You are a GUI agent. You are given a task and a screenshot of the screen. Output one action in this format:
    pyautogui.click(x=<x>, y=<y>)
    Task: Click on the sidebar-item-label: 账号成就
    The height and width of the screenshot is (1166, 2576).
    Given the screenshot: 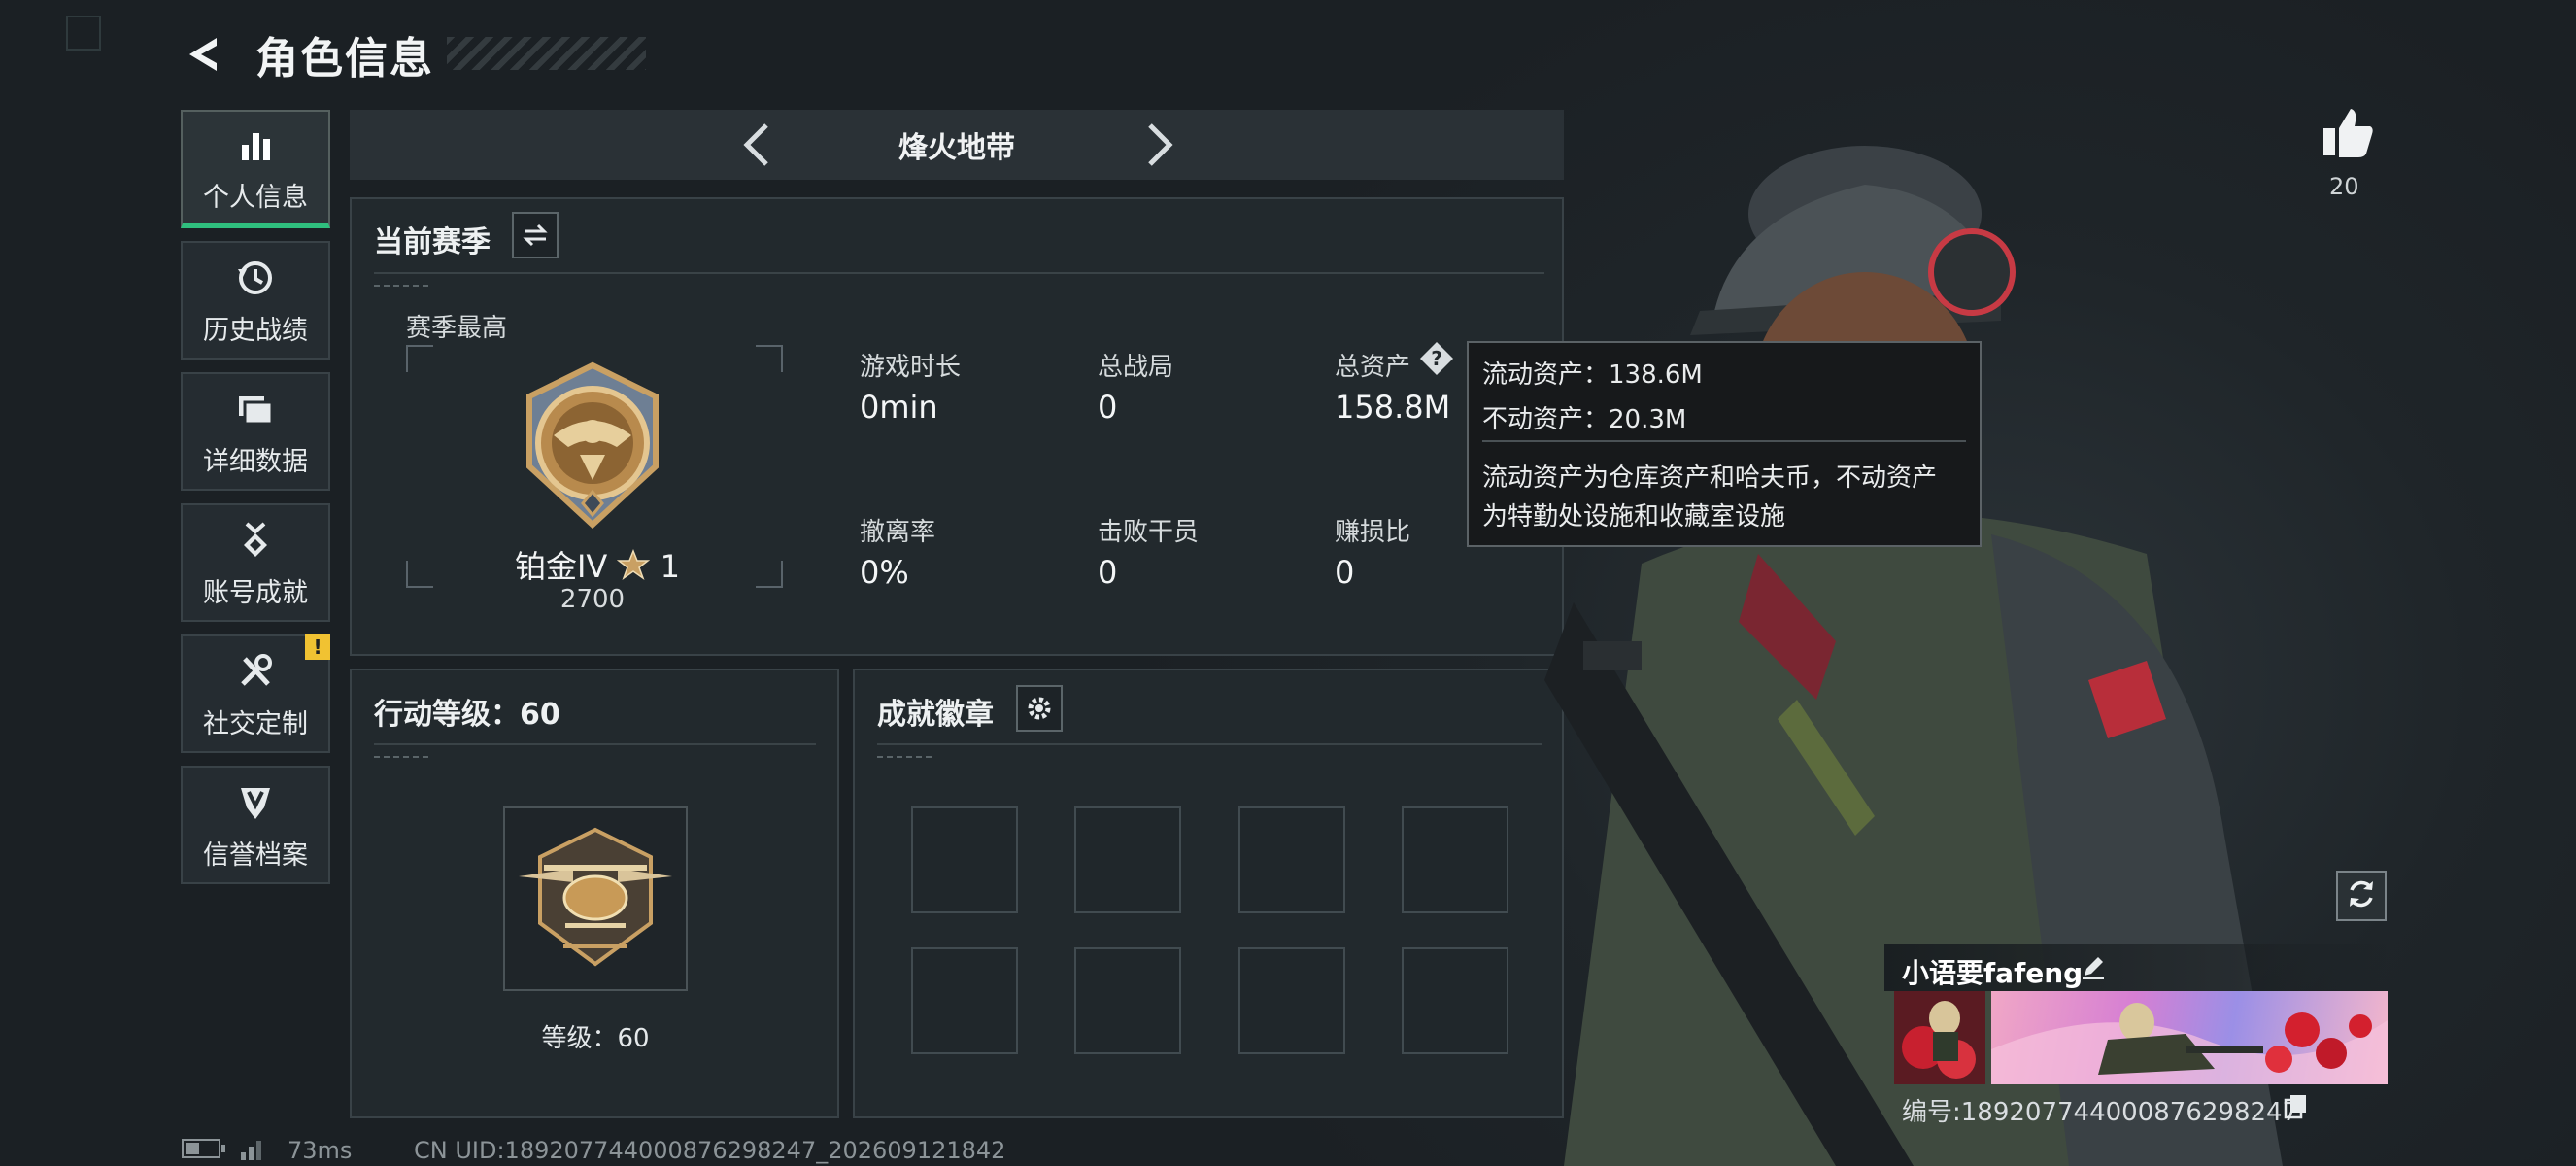 What is the action you would take?
    pyautogui.click(x=255, y=592)
    